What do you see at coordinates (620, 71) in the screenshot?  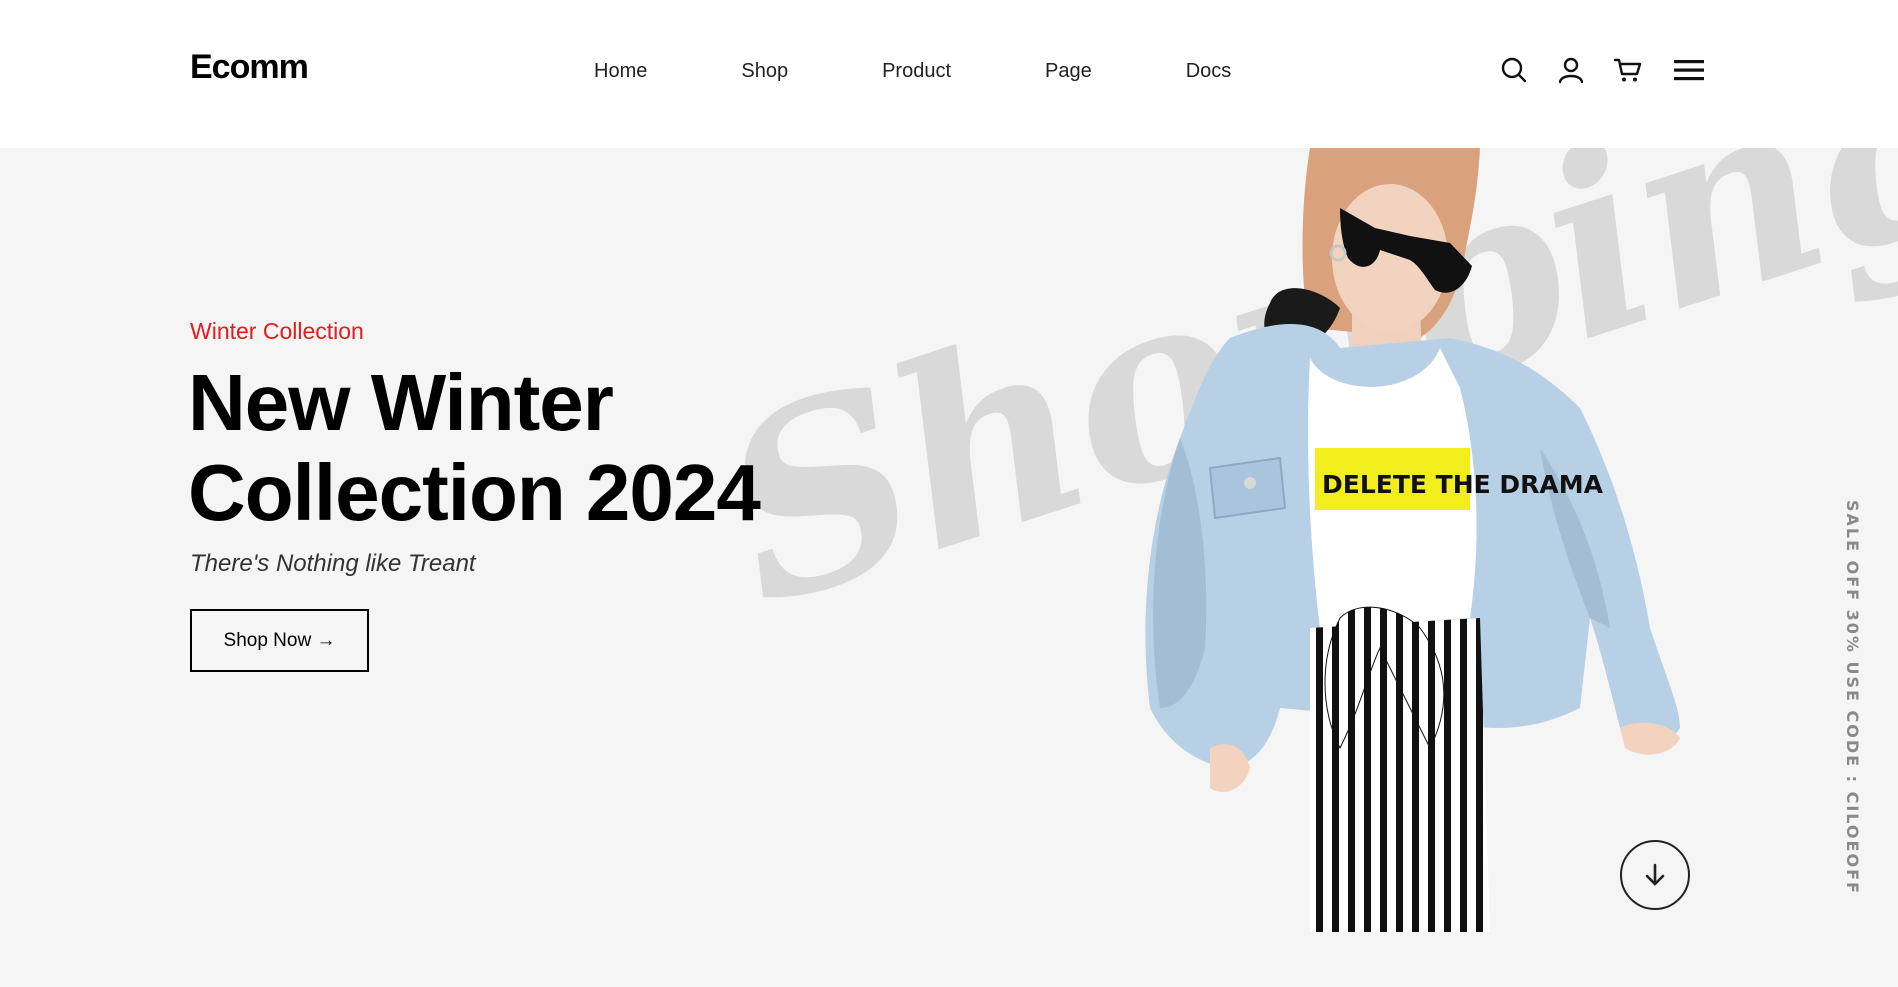 I see `nav-home: Home` at bounding box center [620, 71].